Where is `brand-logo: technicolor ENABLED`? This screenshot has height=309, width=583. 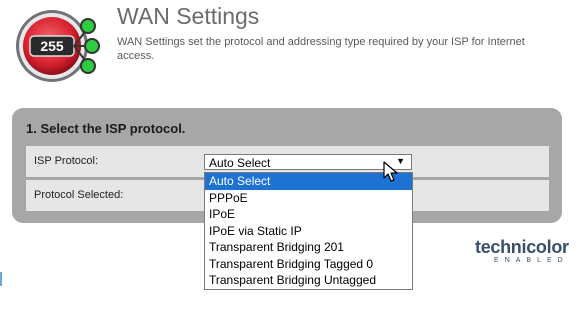 brand-logo: technicolor ENABLED is located at coordinates (522, 250).